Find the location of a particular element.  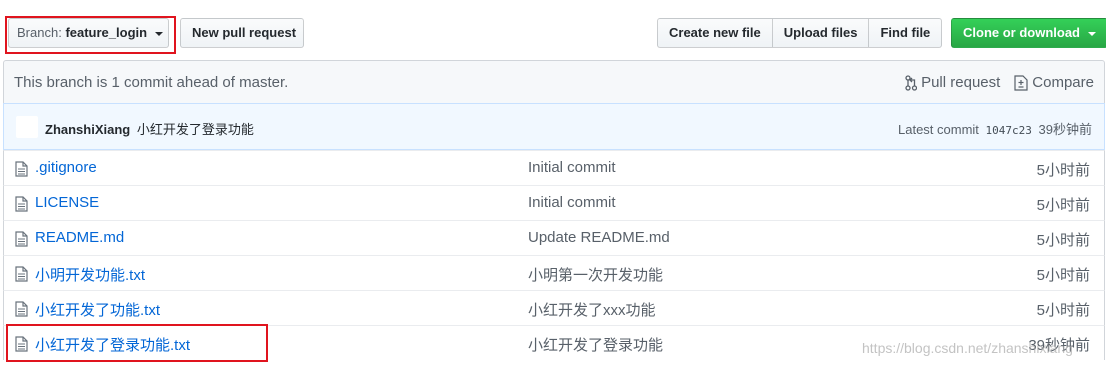

pull-request-label: Pull request is located at coordinates (961, 82).